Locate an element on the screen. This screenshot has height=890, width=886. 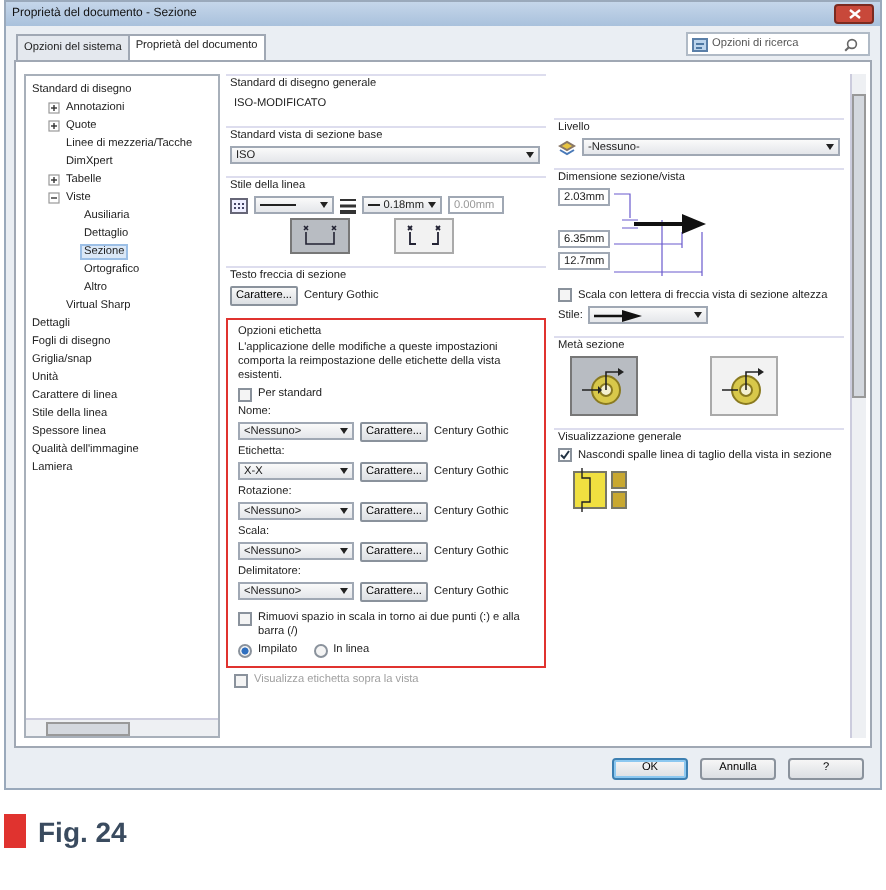
close-button is located at coordinates (854, 14).